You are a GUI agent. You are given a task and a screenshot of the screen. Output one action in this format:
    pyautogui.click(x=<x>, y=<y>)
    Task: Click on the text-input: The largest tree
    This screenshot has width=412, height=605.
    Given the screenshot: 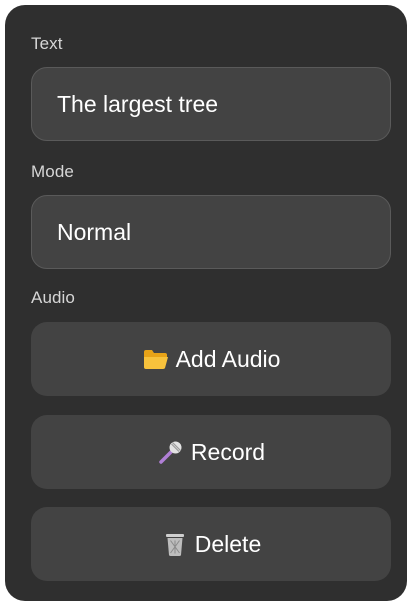 What is the action you would take?
    pyautogui.click(x=211, y=104)
    